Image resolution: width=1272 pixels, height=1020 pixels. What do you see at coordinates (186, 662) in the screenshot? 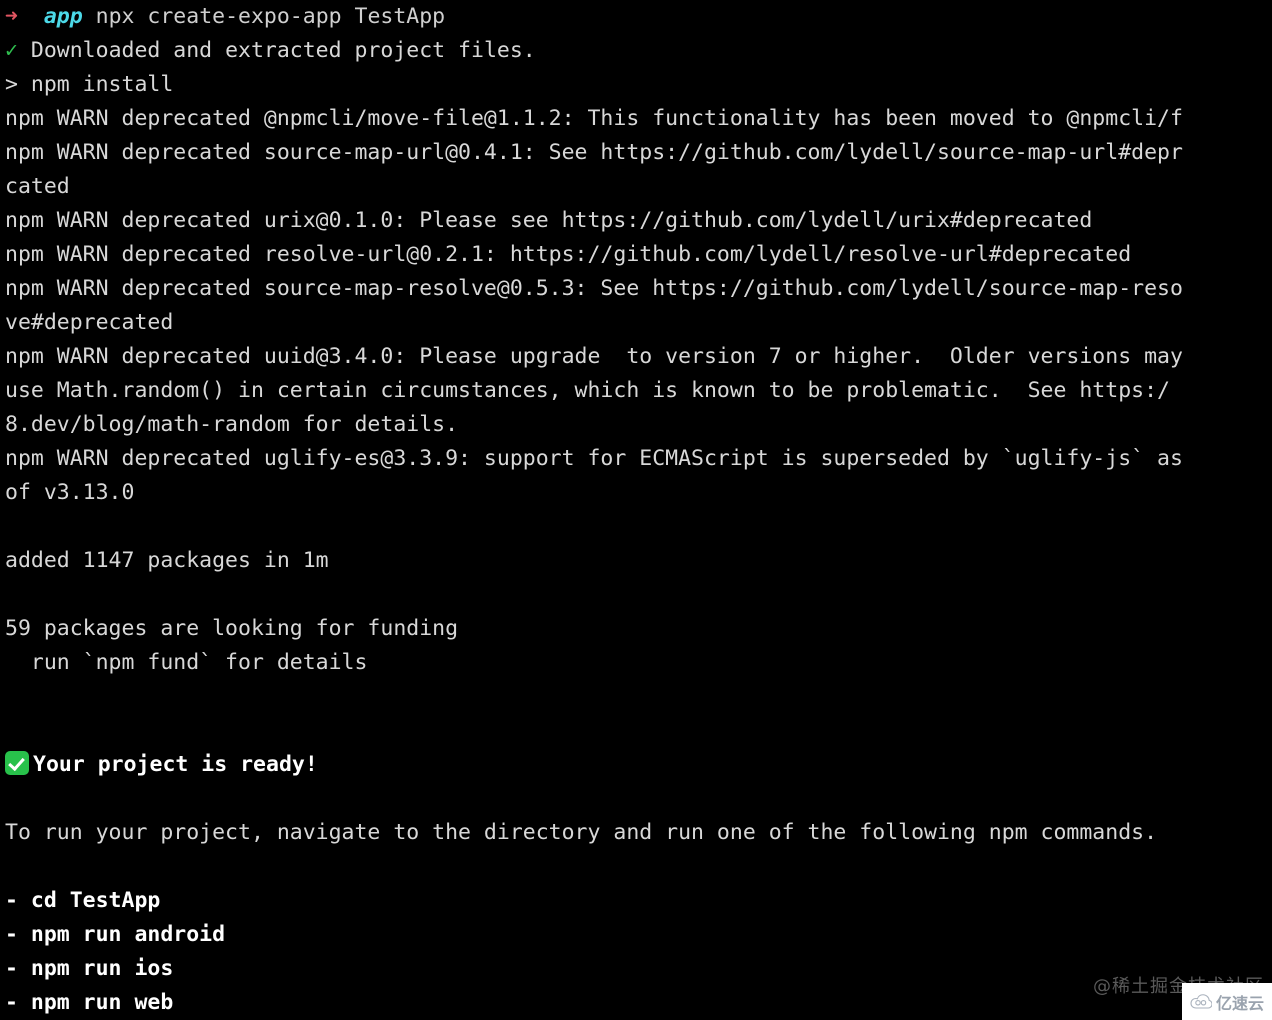
I see `summary-line-funding-run: run `npm fund` for details` at bounding box center [186, 662].